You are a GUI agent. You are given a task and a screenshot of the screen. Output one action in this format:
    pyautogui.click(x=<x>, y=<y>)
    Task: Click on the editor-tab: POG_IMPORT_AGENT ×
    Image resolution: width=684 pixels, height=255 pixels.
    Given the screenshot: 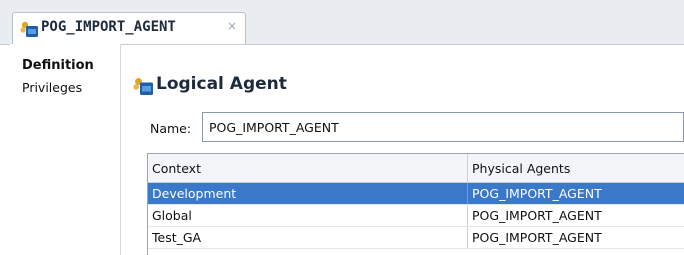 What is the action you would take?
    pyautogui.click(x=129, y=28)
    